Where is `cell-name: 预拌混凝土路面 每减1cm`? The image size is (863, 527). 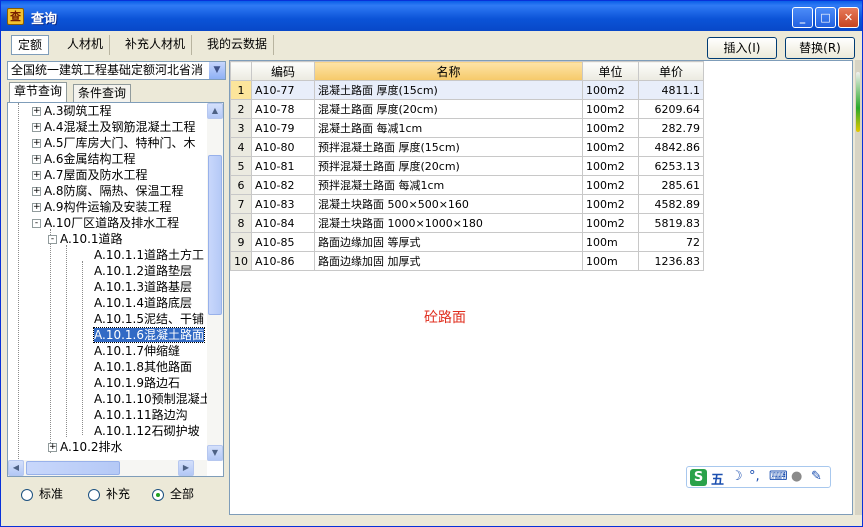
cell-name: 预拌混凝土路面 每减1cm is located at coordinates (448, 185).